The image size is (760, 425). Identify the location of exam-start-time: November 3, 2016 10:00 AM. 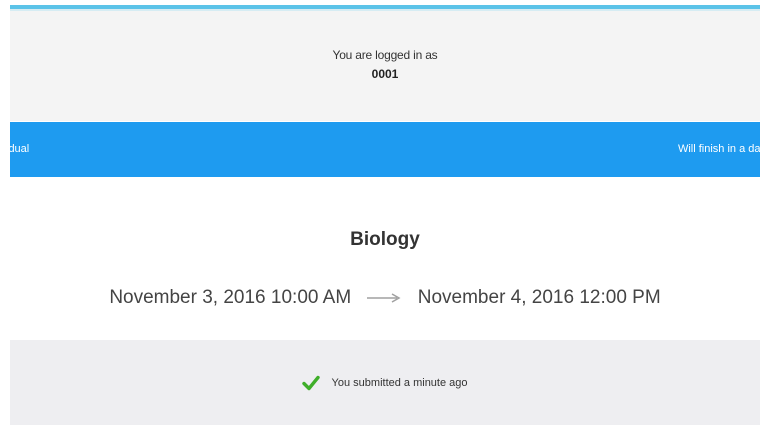
(230, 297).